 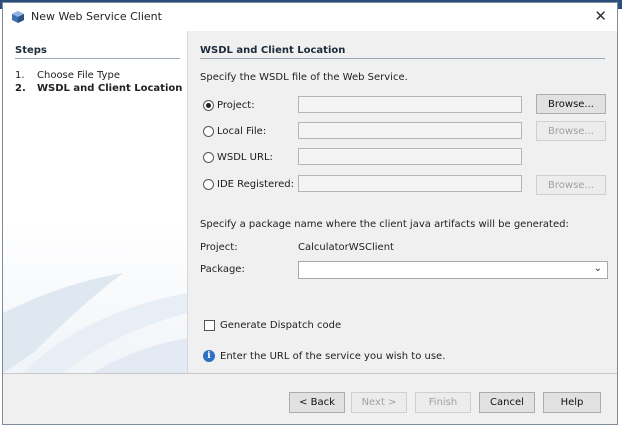 I want to click on radio-local-file: Local File:, so click(x=234, y=131).